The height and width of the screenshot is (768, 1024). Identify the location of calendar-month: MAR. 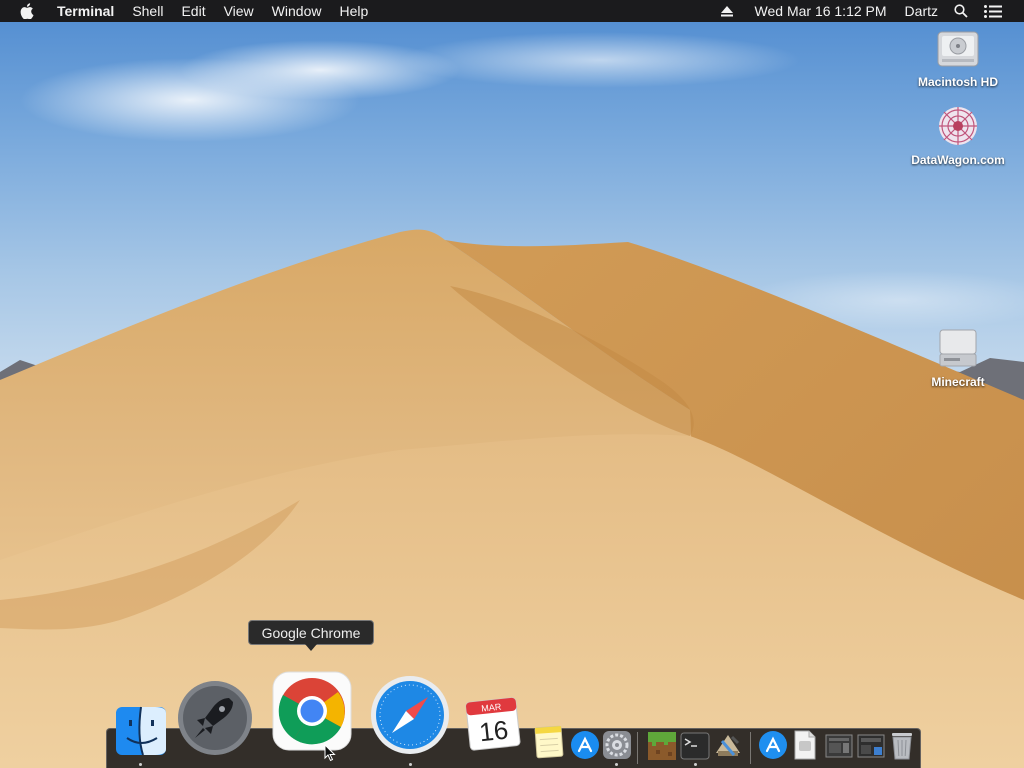
(491, 708).